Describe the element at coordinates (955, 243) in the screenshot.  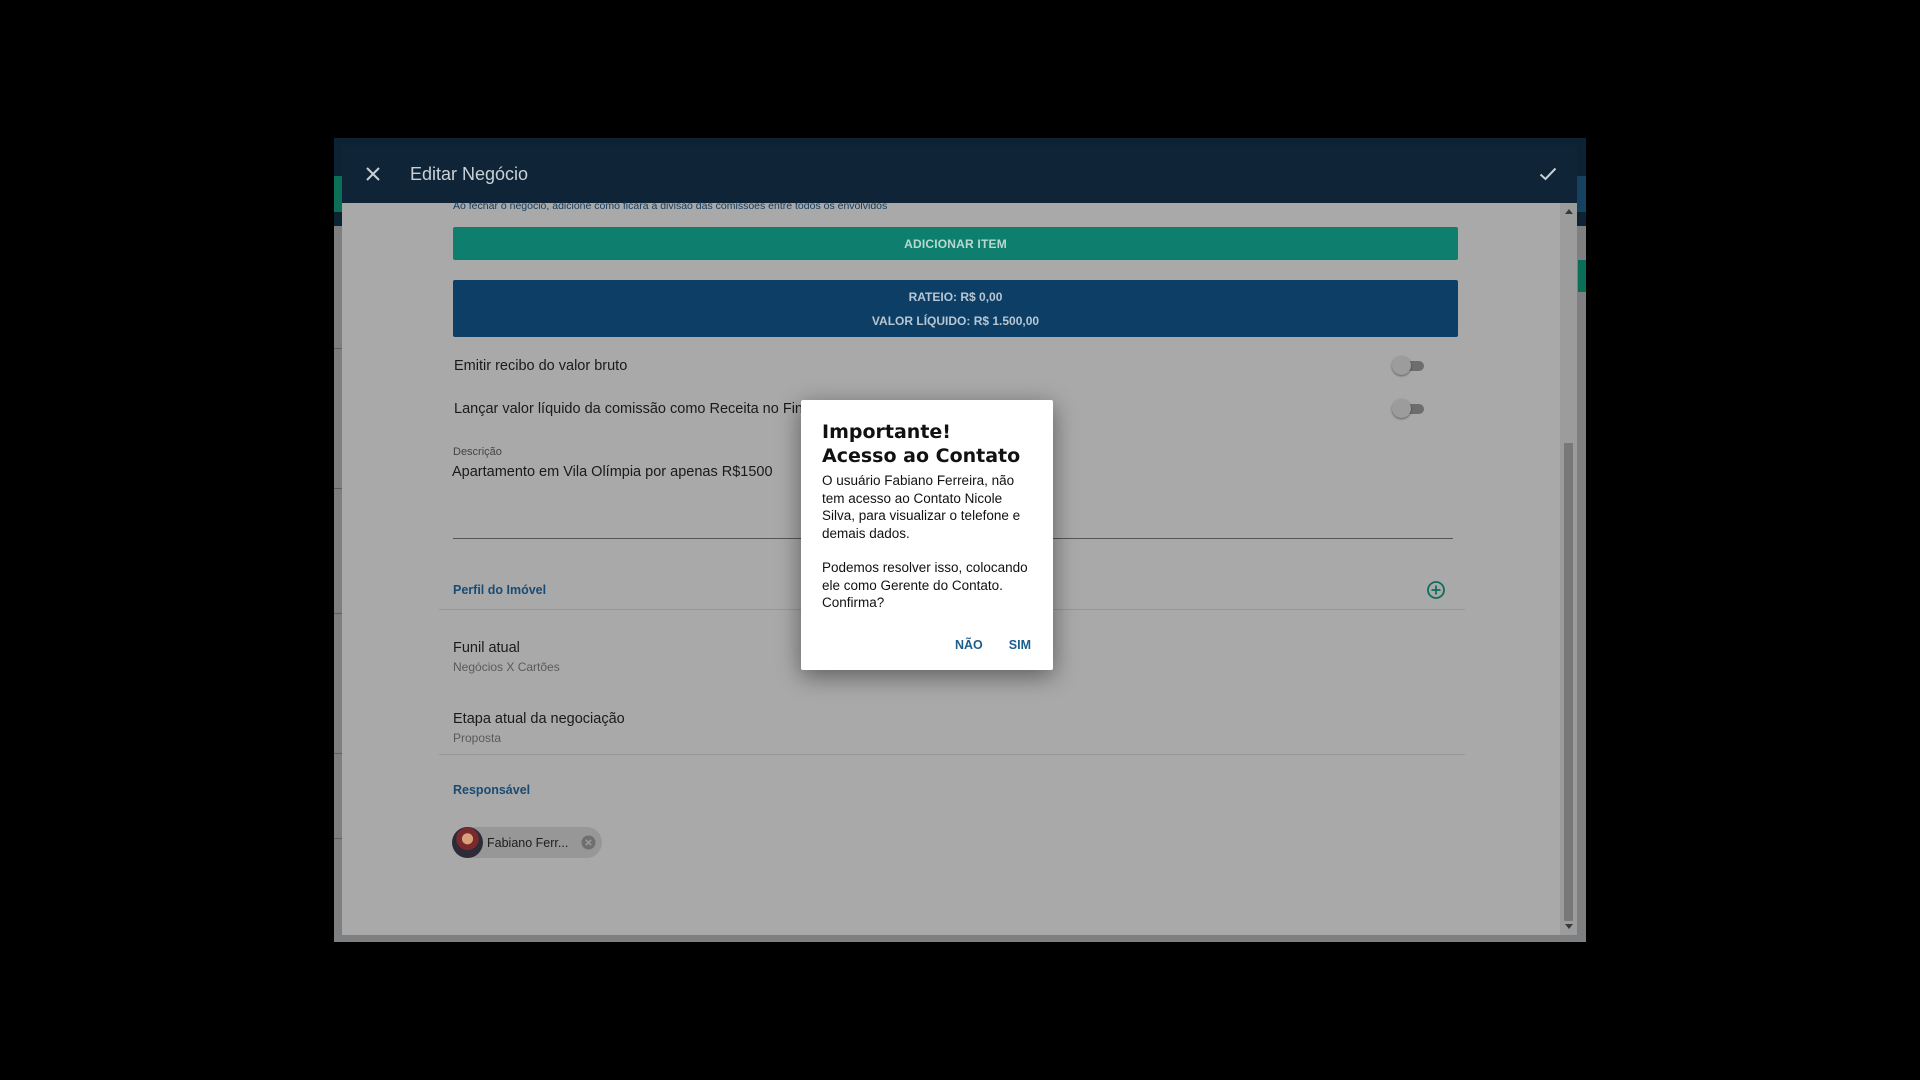
I see `add-item-button: ADICIONAR ITEM` at that location.